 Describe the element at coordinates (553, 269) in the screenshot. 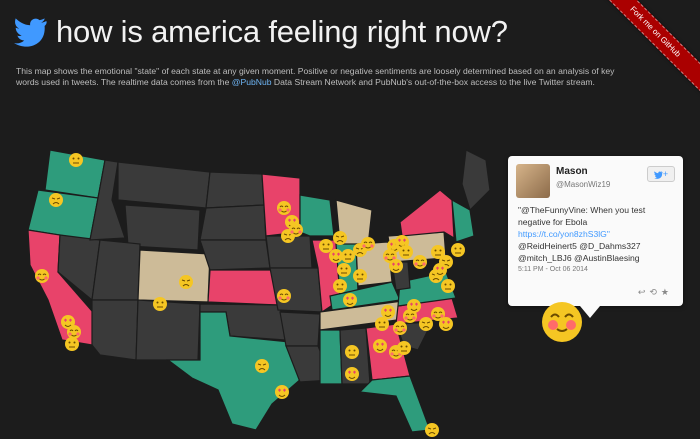

I see `tweet-timestamp: 5:11 PM - Oct 06 2014` at that location.